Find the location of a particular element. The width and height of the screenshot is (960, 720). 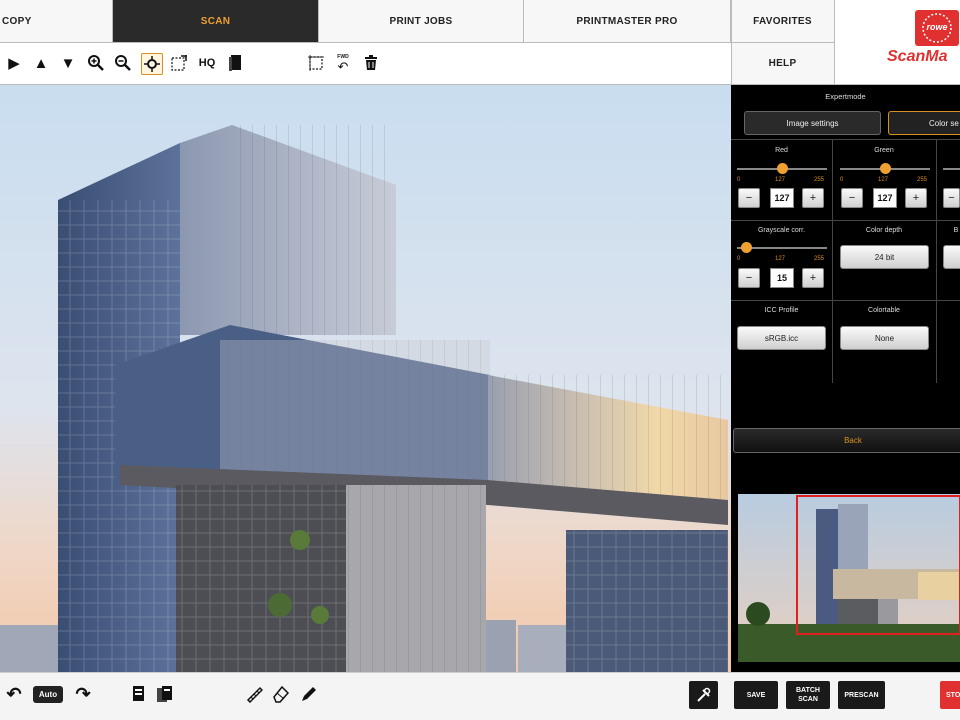

prescan-label: PRESCAN is located at coordinates (861, 695).